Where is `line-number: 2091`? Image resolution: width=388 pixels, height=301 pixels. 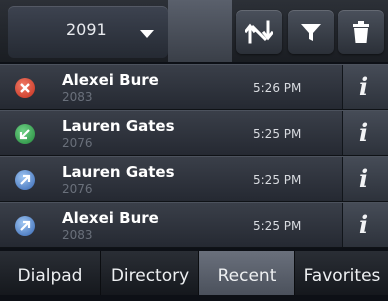 line-number: 2091 is located at coordinates (86, 29).